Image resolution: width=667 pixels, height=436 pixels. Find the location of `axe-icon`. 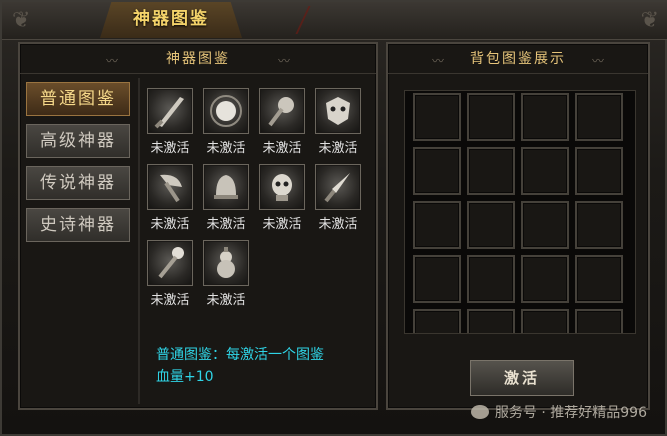

axe-icon is located at coordinates (170, 187).